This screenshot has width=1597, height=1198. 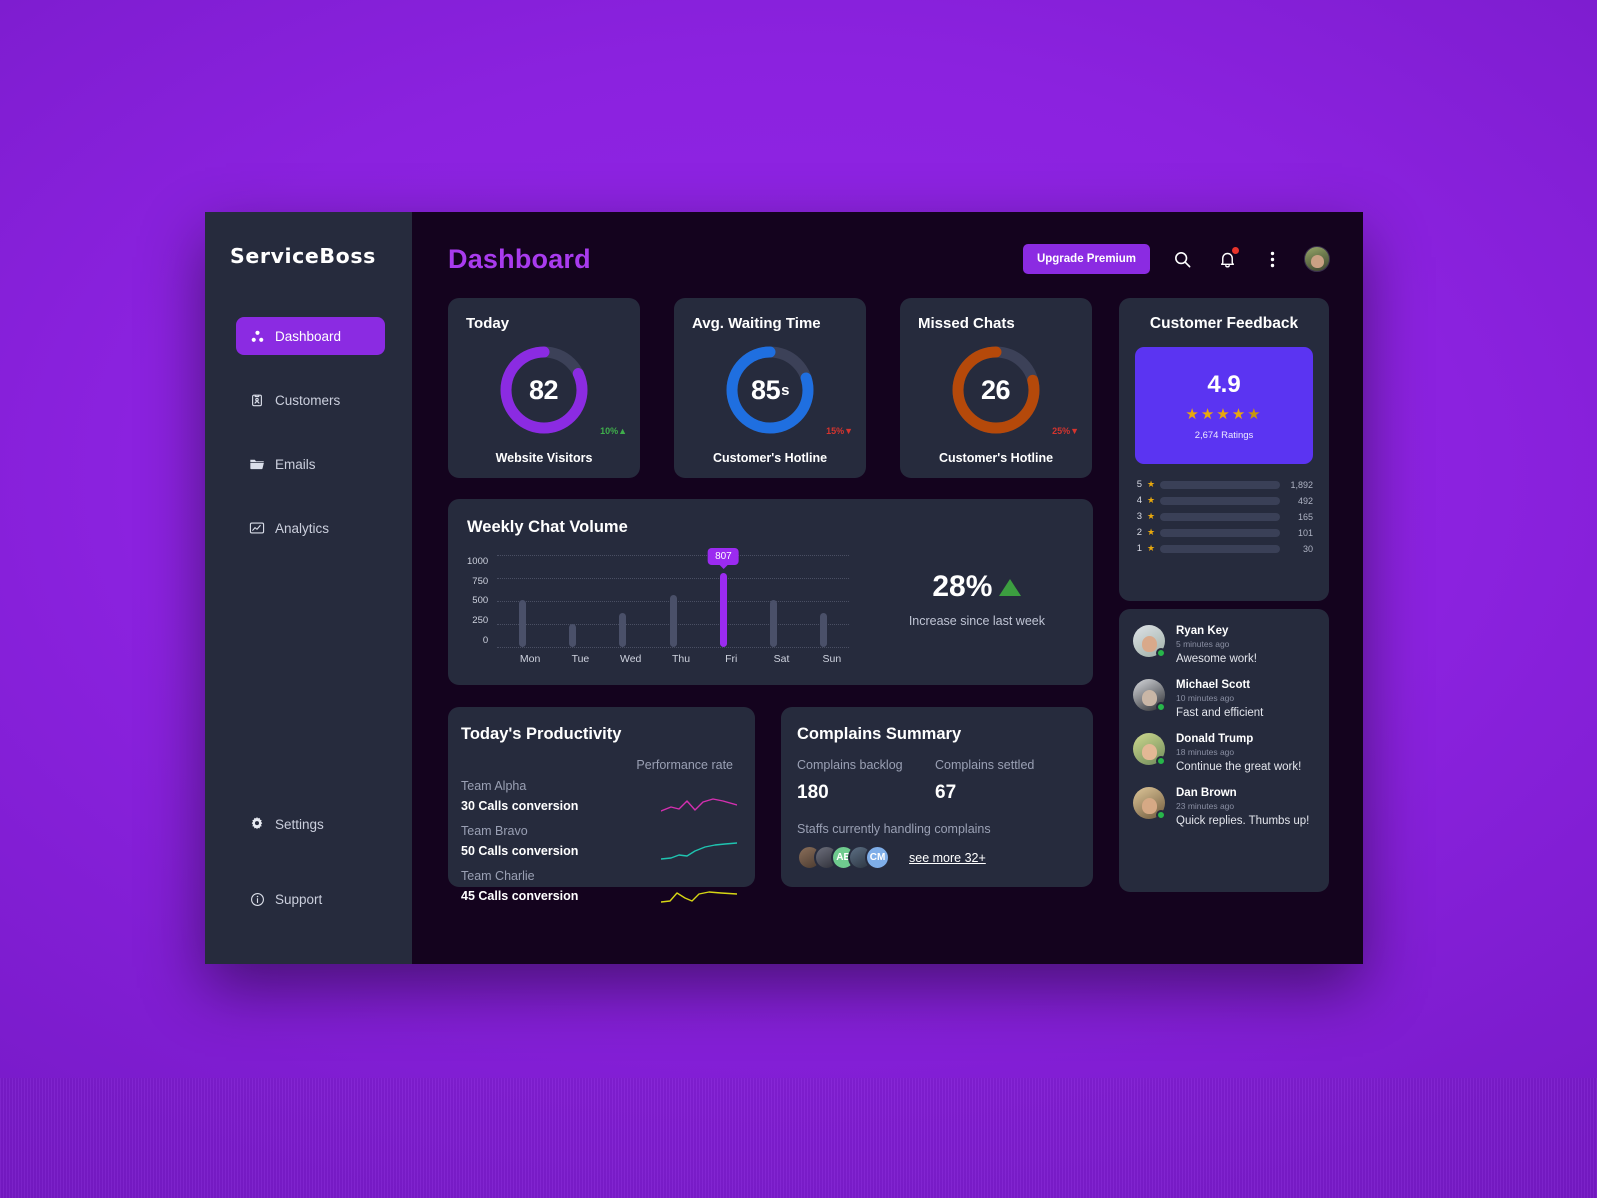 I want to click on sidebar-item-analytics: Analytics, so click(x=310, y=528).